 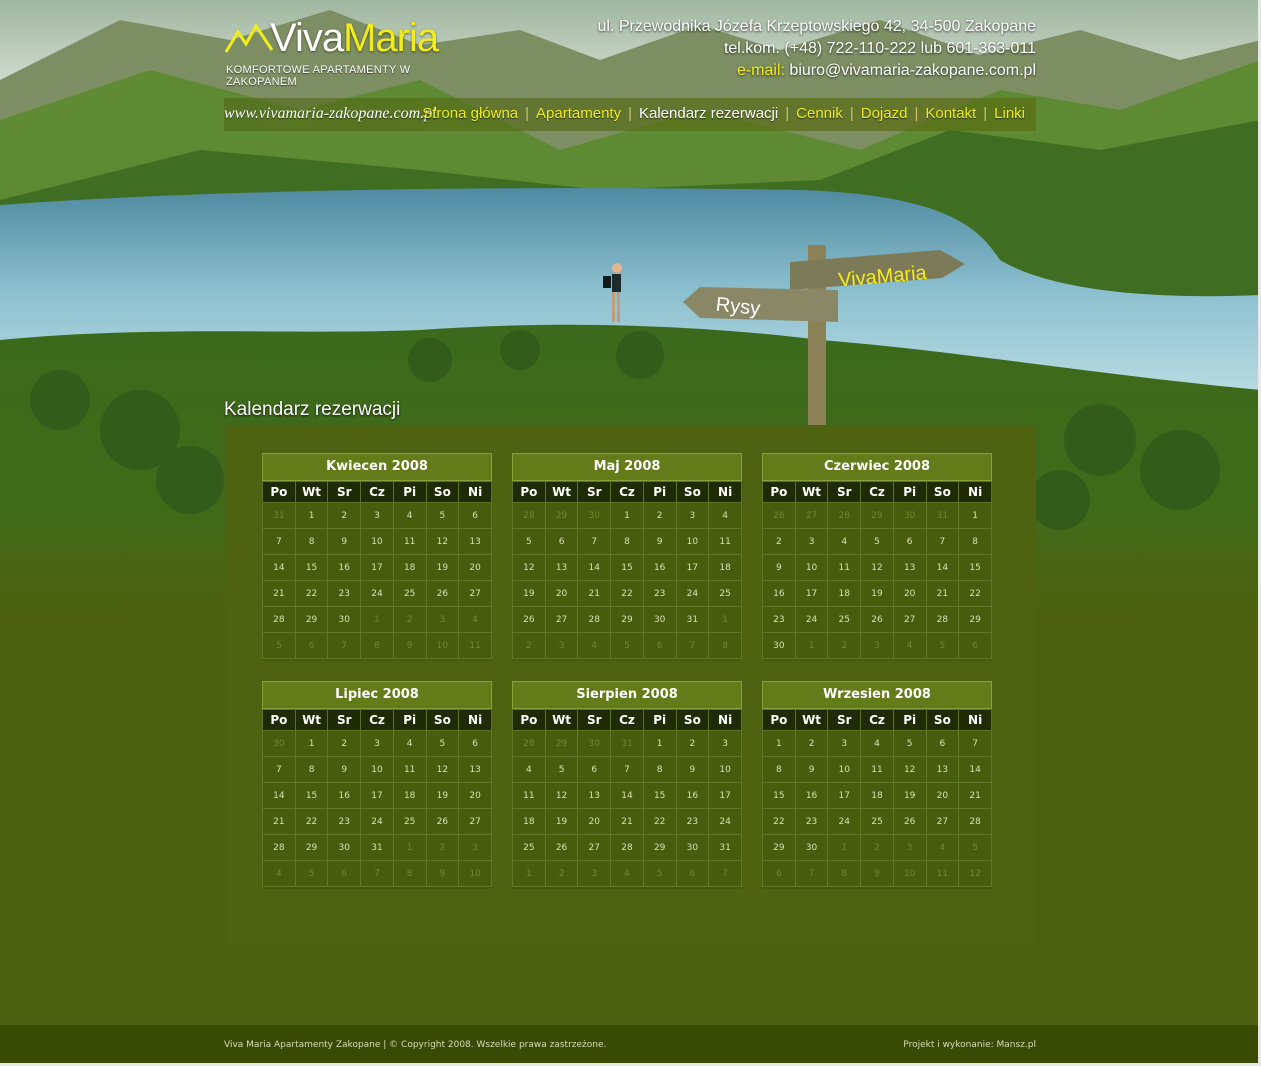 What do you see at coordinates (819, 113) in the screenshot?
I see `nav-item-3: Cennik` at bounding box center [819, 113].